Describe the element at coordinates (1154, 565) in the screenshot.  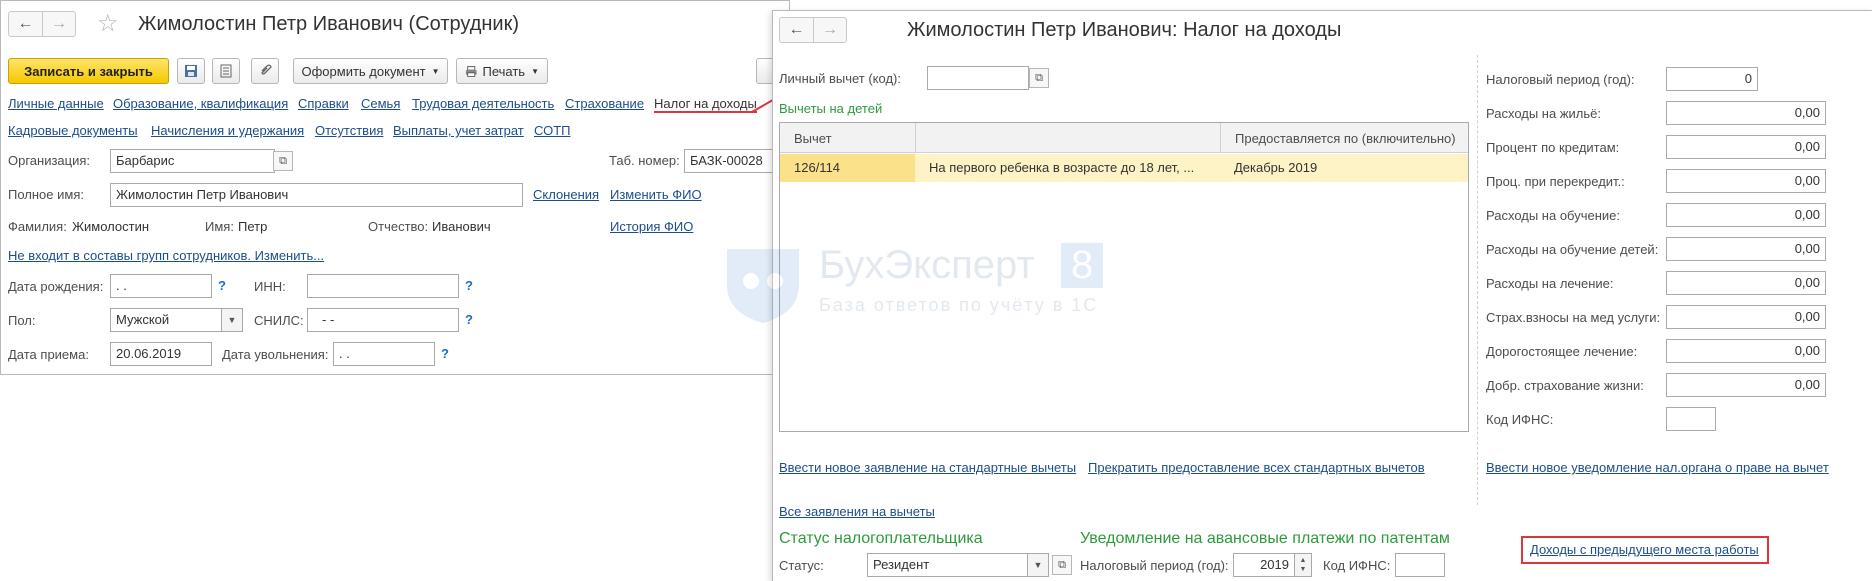
I see `patent-period-label: Налоговый период (год):` at that location.